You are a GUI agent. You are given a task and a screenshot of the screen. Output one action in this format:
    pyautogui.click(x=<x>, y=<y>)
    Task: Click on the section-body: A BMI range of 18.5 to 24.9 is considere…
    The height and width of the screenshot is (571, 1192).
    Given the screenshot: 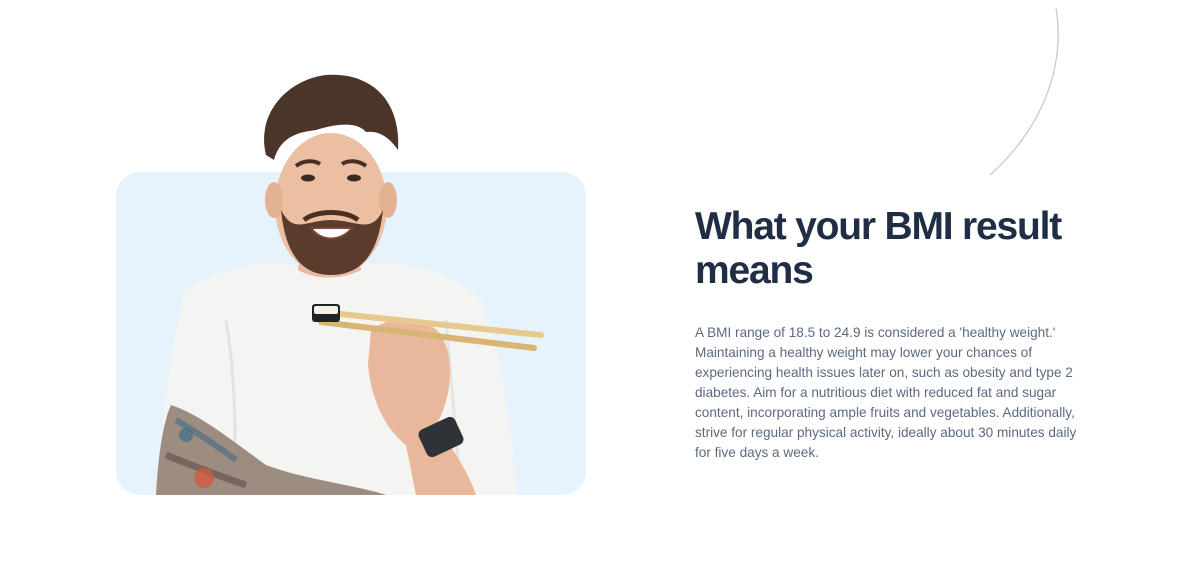 What is the action you would take?
    pyautogui.click(x=886, y=392)
    